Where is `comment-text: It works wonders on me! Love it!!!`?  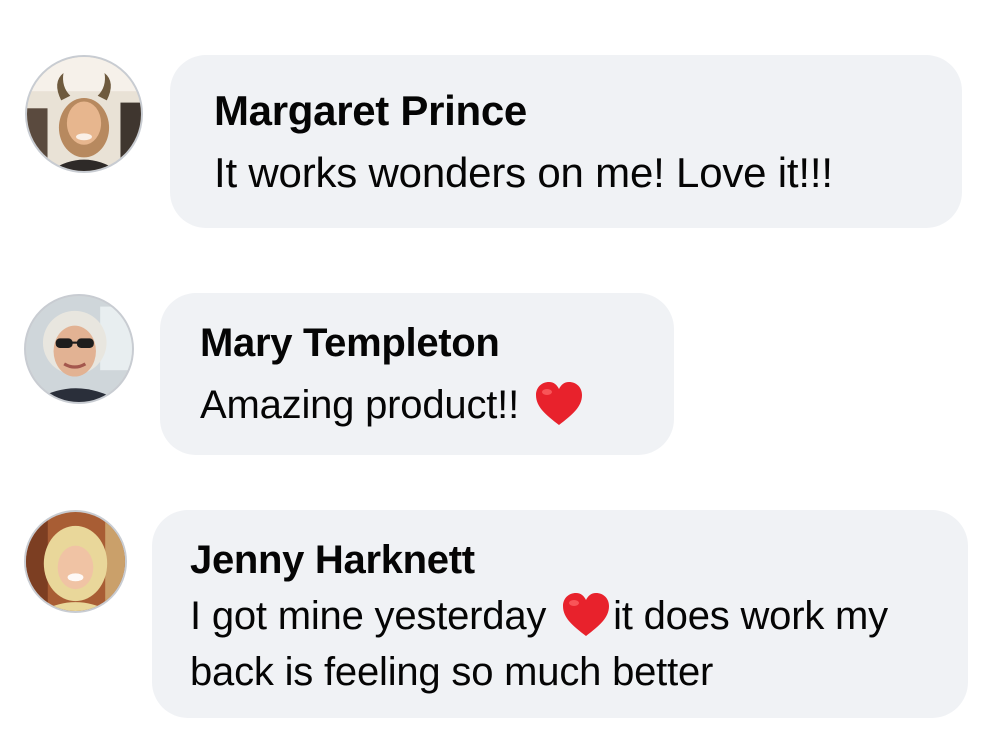 comment-text: It works wonders on me! Love it!!! is located at coordinates (588, 173).